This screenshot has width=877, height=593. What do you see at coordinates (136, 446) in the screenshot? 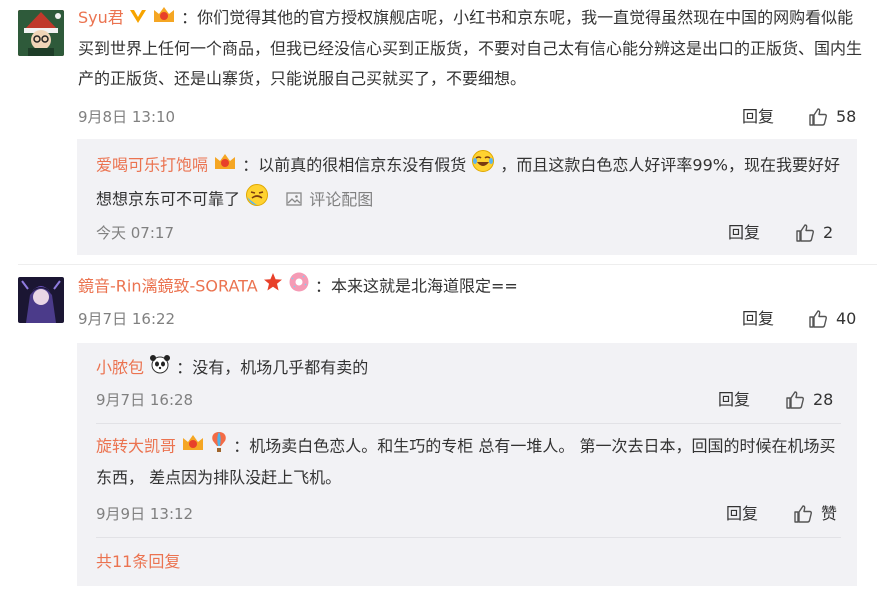
I see `sub-reply-username: 旋转大凯哥` at bounding box center [136, 446].